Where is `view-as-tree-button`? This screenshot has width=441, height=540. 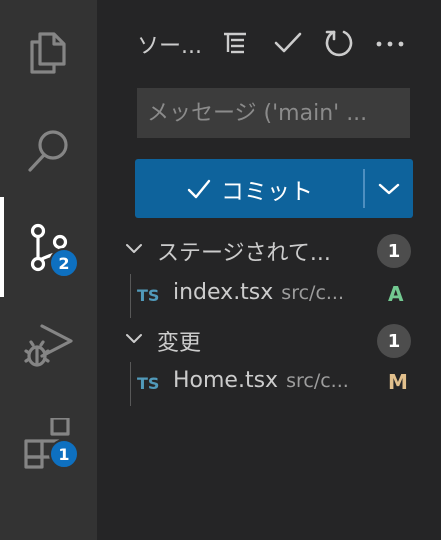
view-as-tree-button is located at coordinates (235, 43).